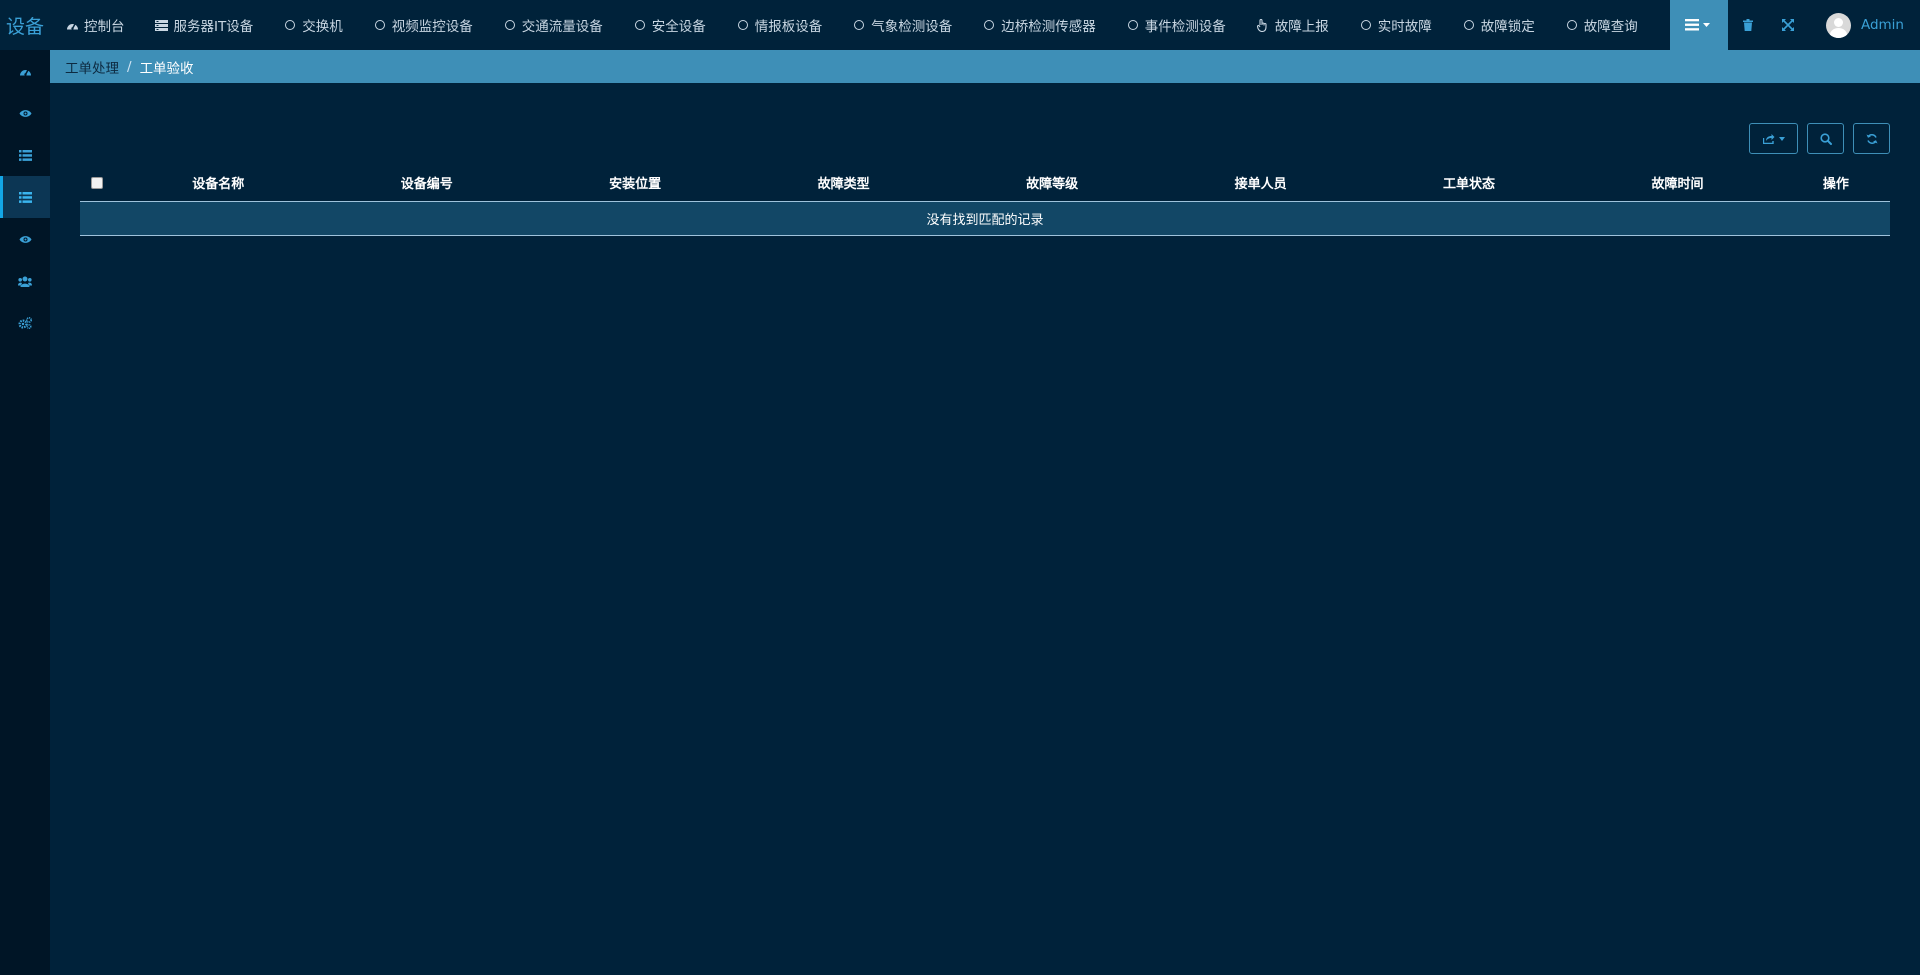 This screenshot has height=975, width=1920. Describe the element at coordinates (912, 27) in the screenshot. I see `nav-label: 气象检测设备` at that location.